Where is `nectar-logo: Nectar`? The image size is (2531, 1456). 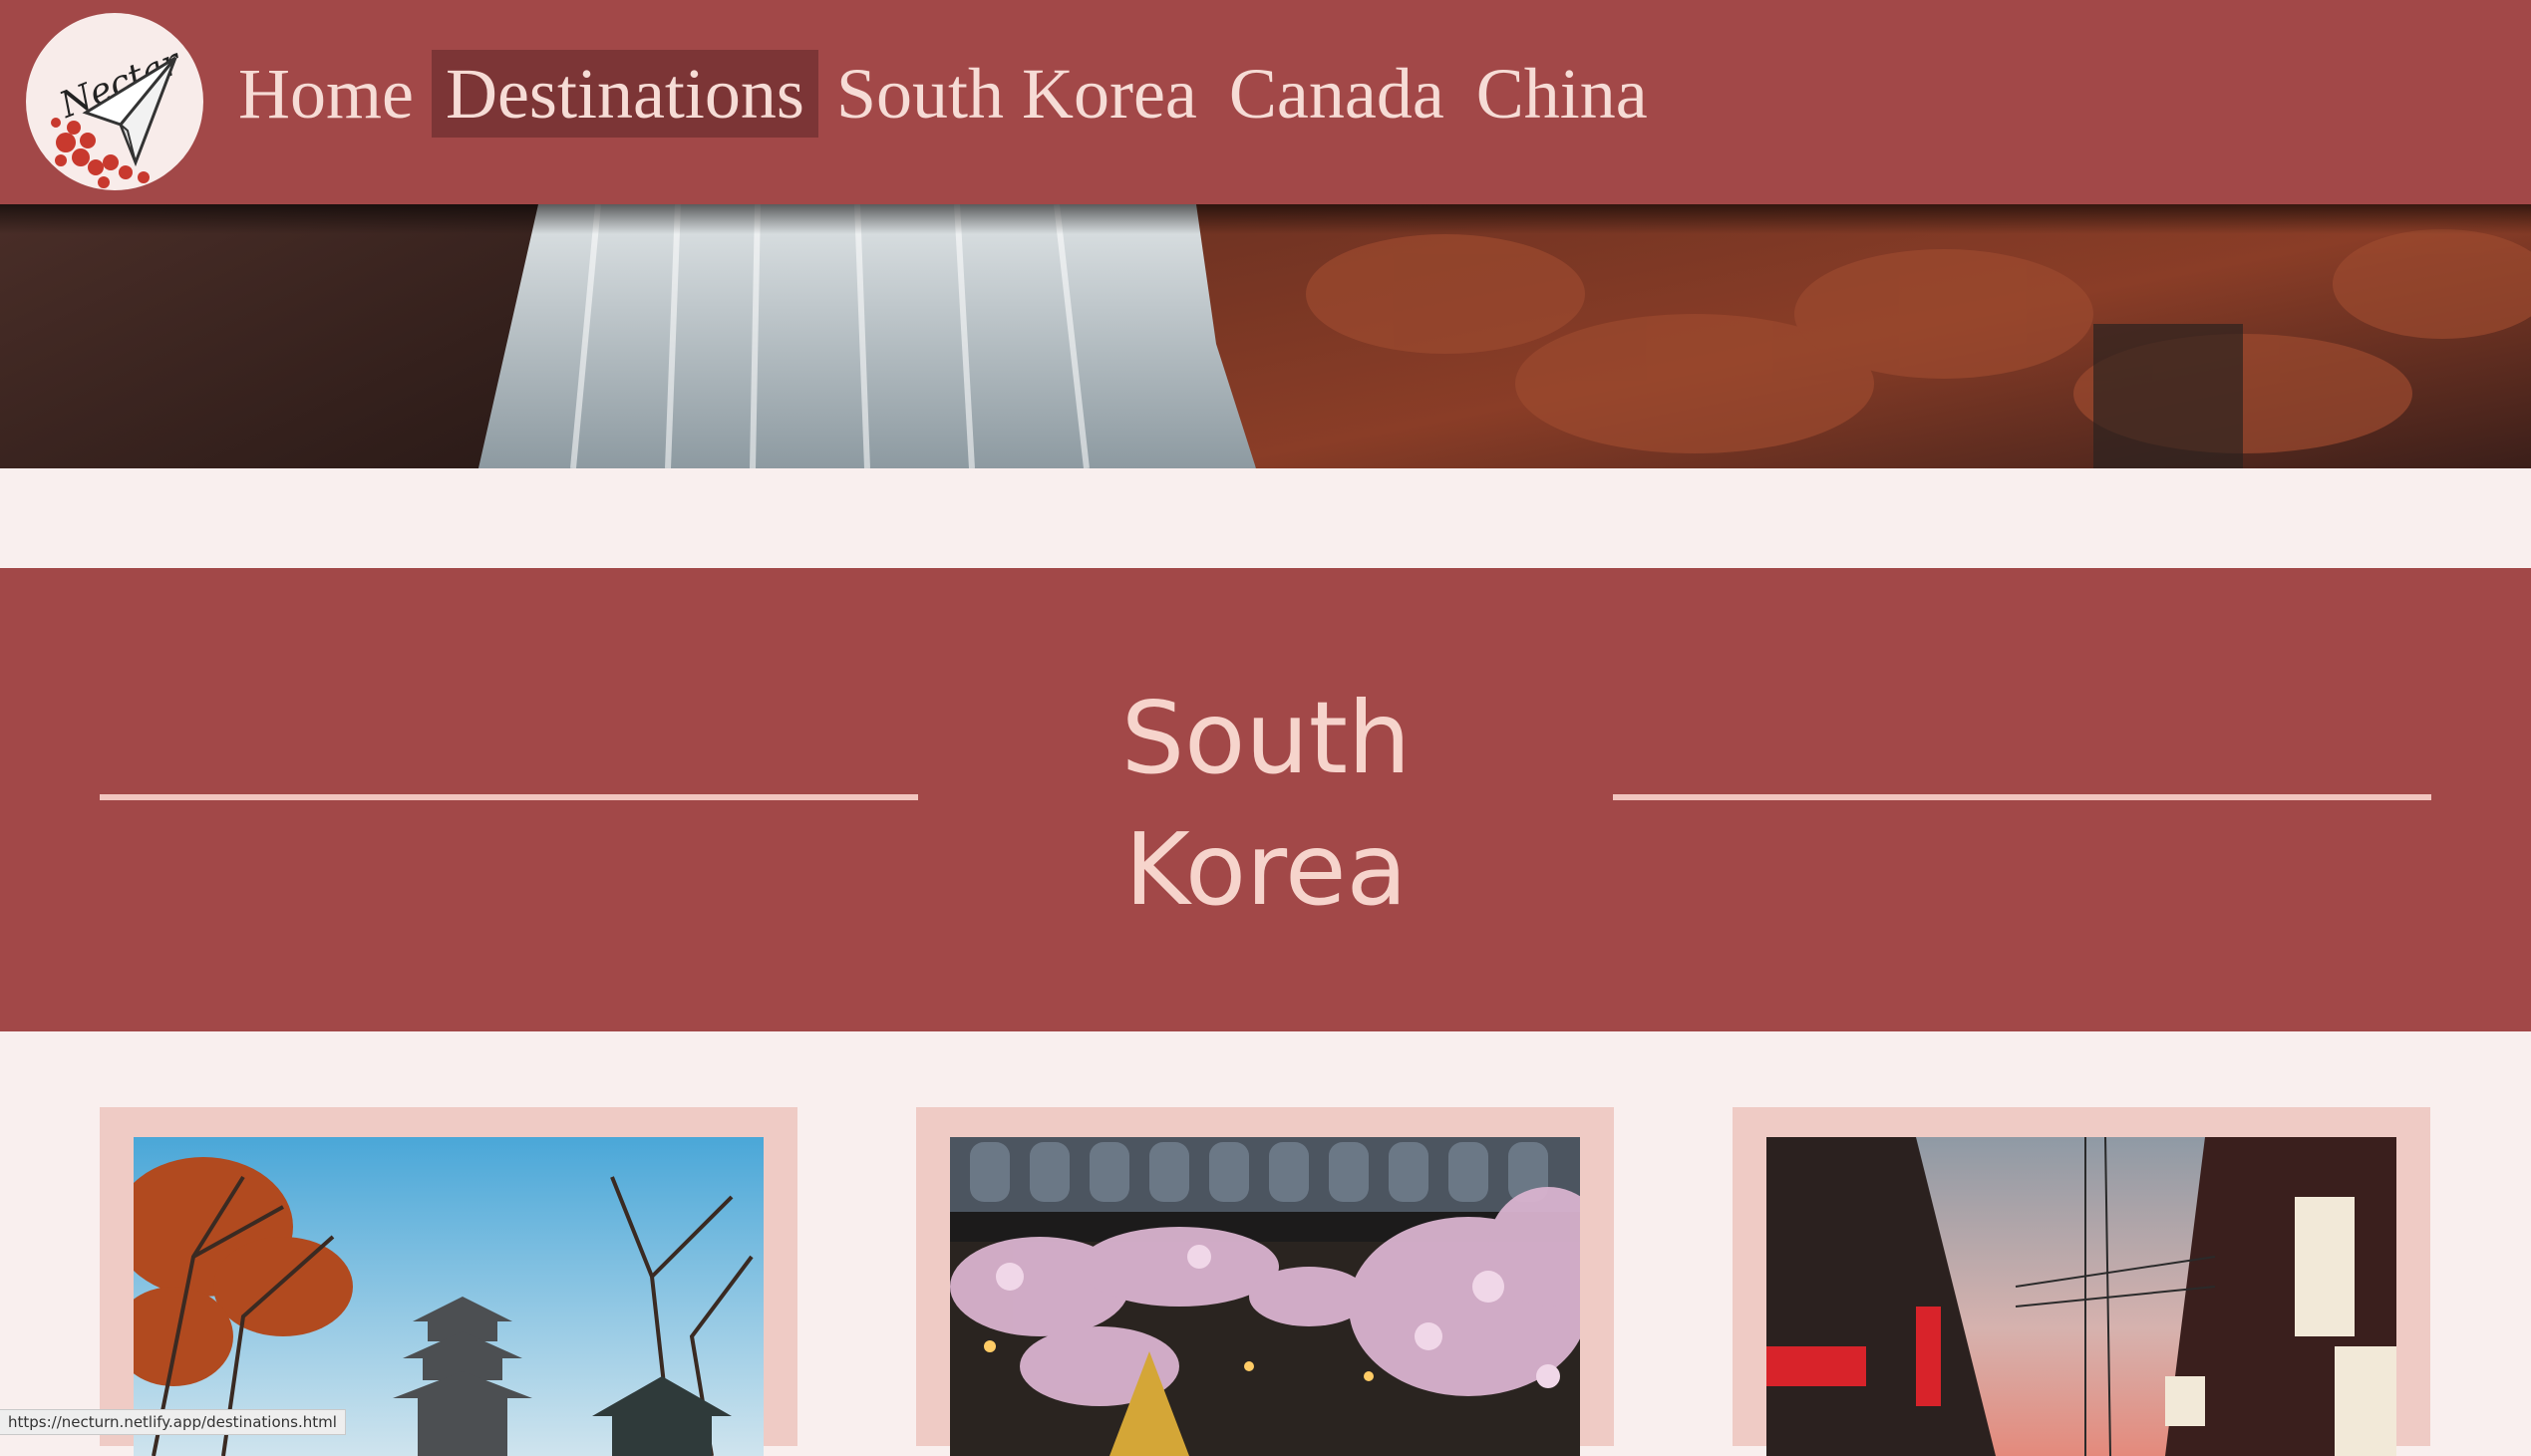 nectar-logo: Nectar is located at coordinates (115, 101).